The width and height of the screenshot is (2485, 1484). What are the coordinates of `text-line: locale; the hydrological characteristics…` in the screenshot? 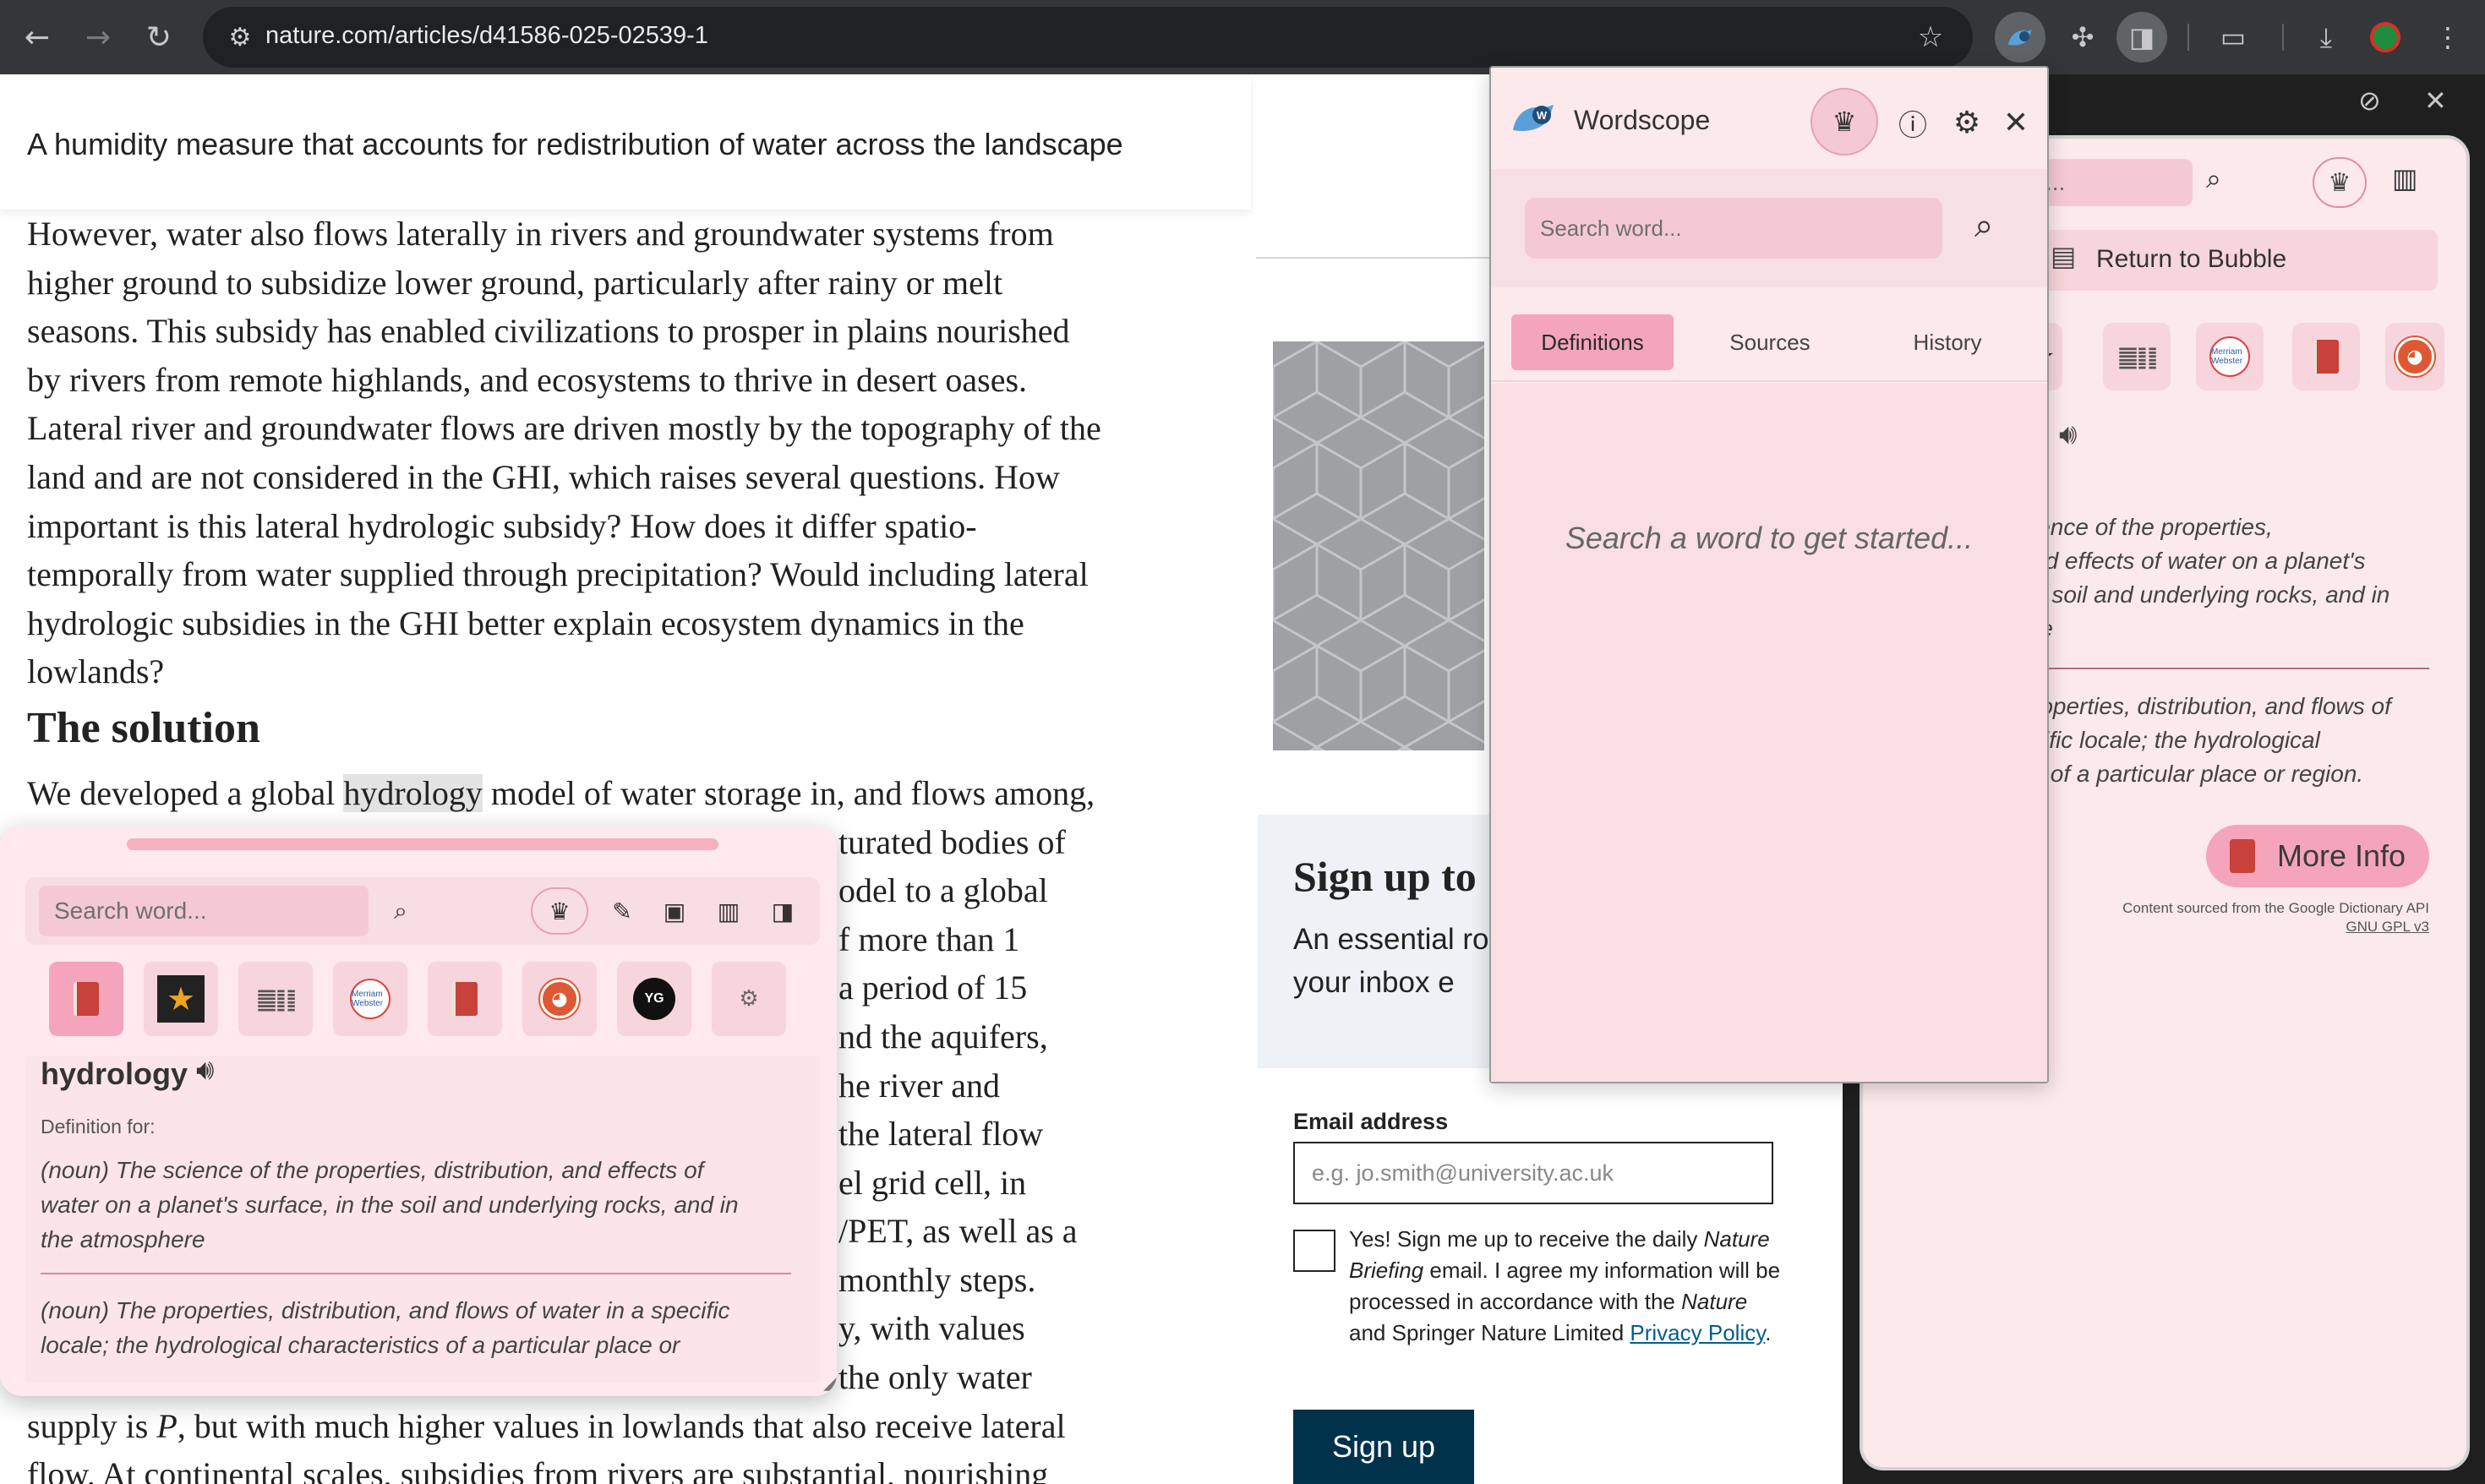 It's located at (360, 1345).